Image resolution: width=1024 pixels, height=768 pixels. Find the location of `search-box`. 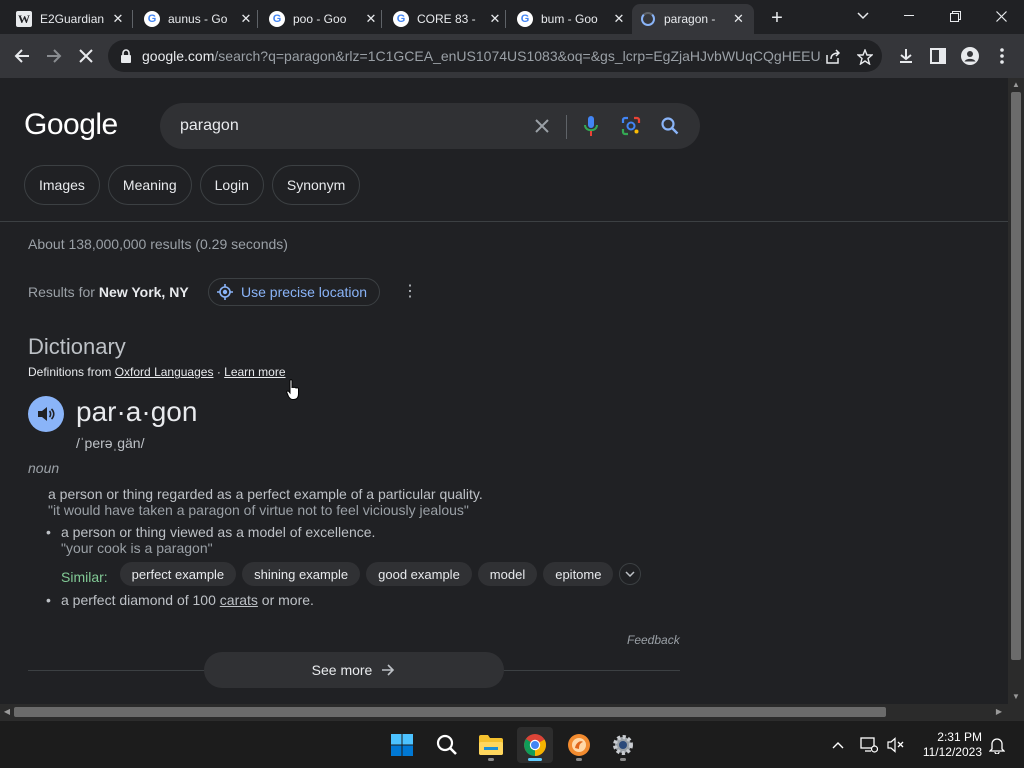

search-box is located at coordinates (430, 126).